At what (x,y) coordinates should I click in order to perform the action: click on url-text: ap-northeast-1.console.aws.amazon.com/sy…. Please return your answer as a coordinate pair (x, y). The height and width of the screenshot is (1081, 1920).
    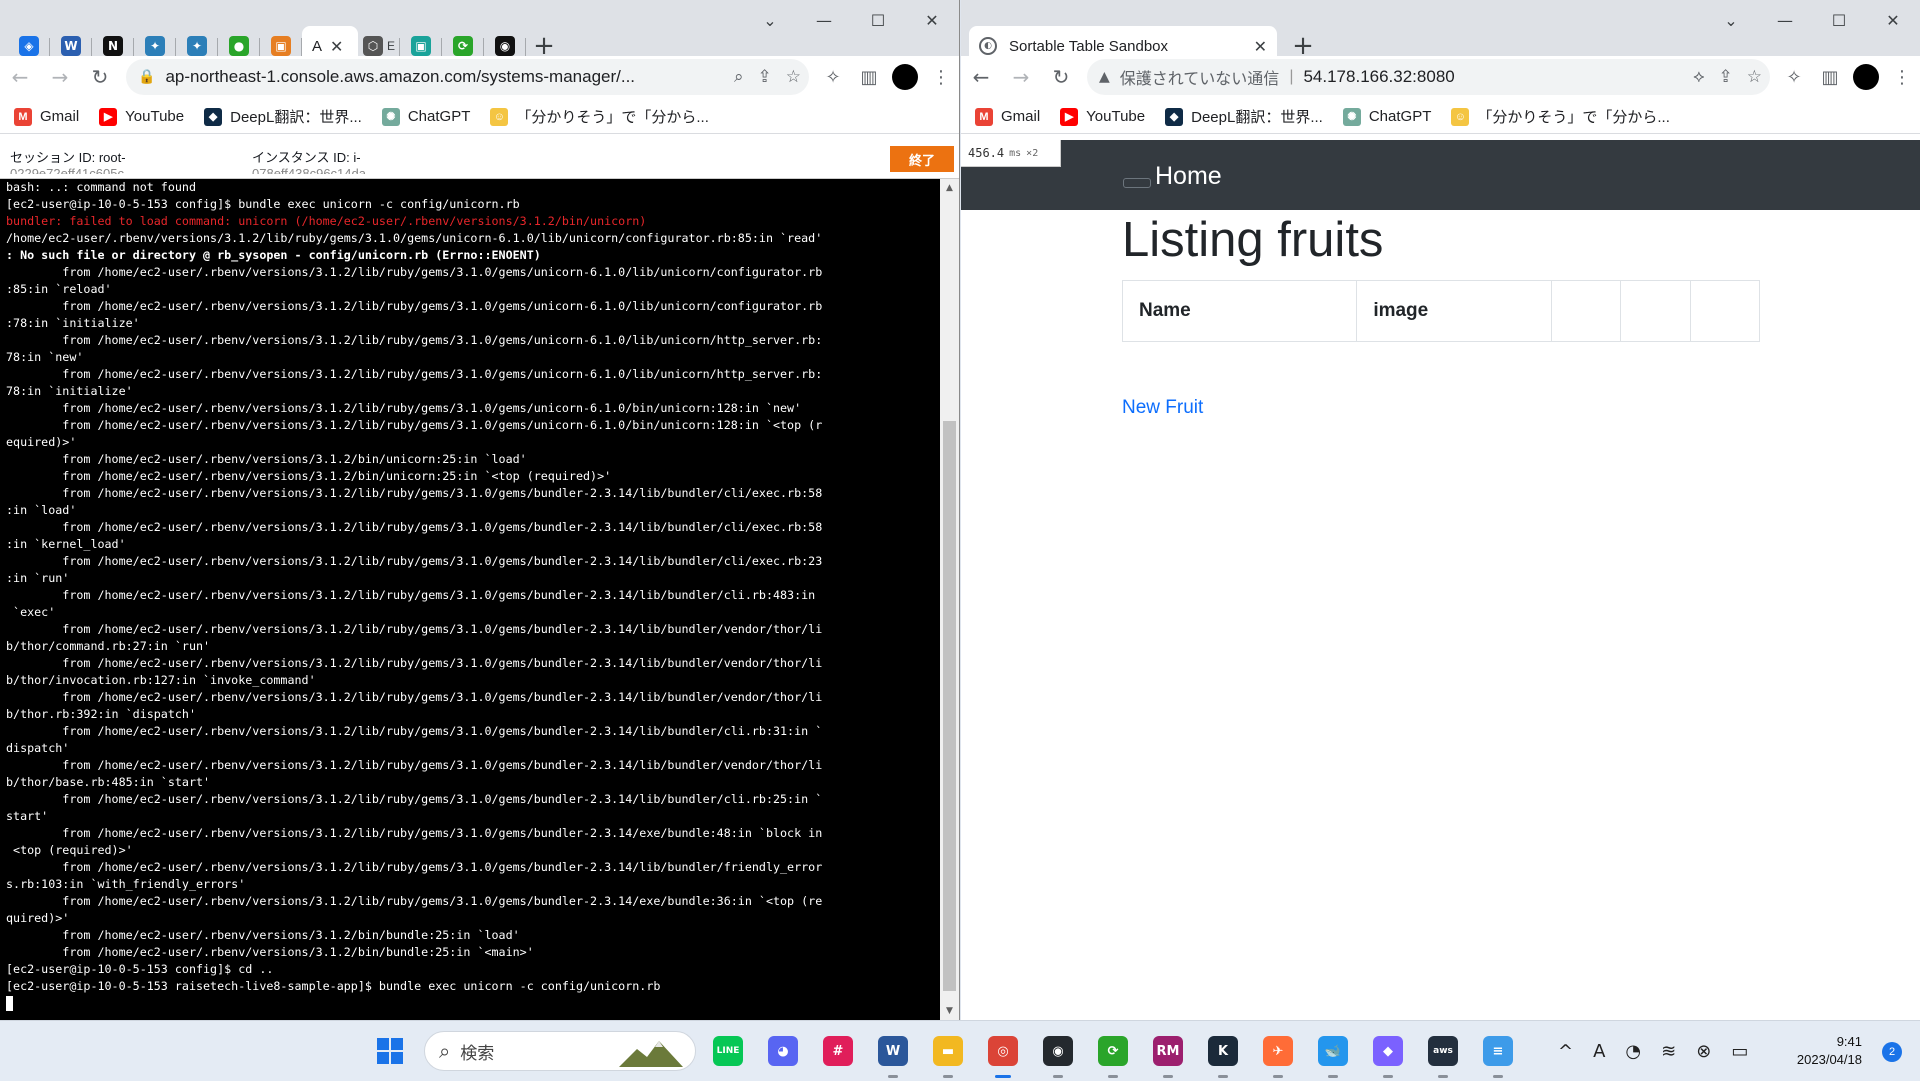
    Looking at the image, I should click on (442, 77).